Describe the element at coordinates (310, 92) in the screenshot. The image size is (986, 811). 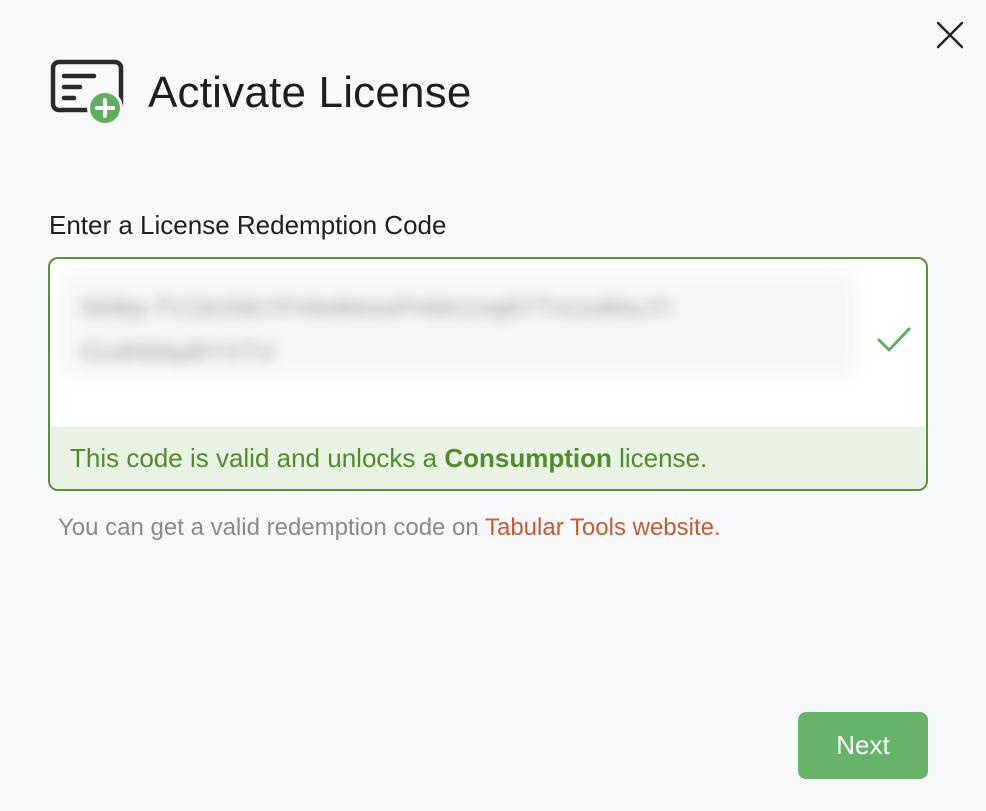
I see `dialog-title: Activate License` at that location.